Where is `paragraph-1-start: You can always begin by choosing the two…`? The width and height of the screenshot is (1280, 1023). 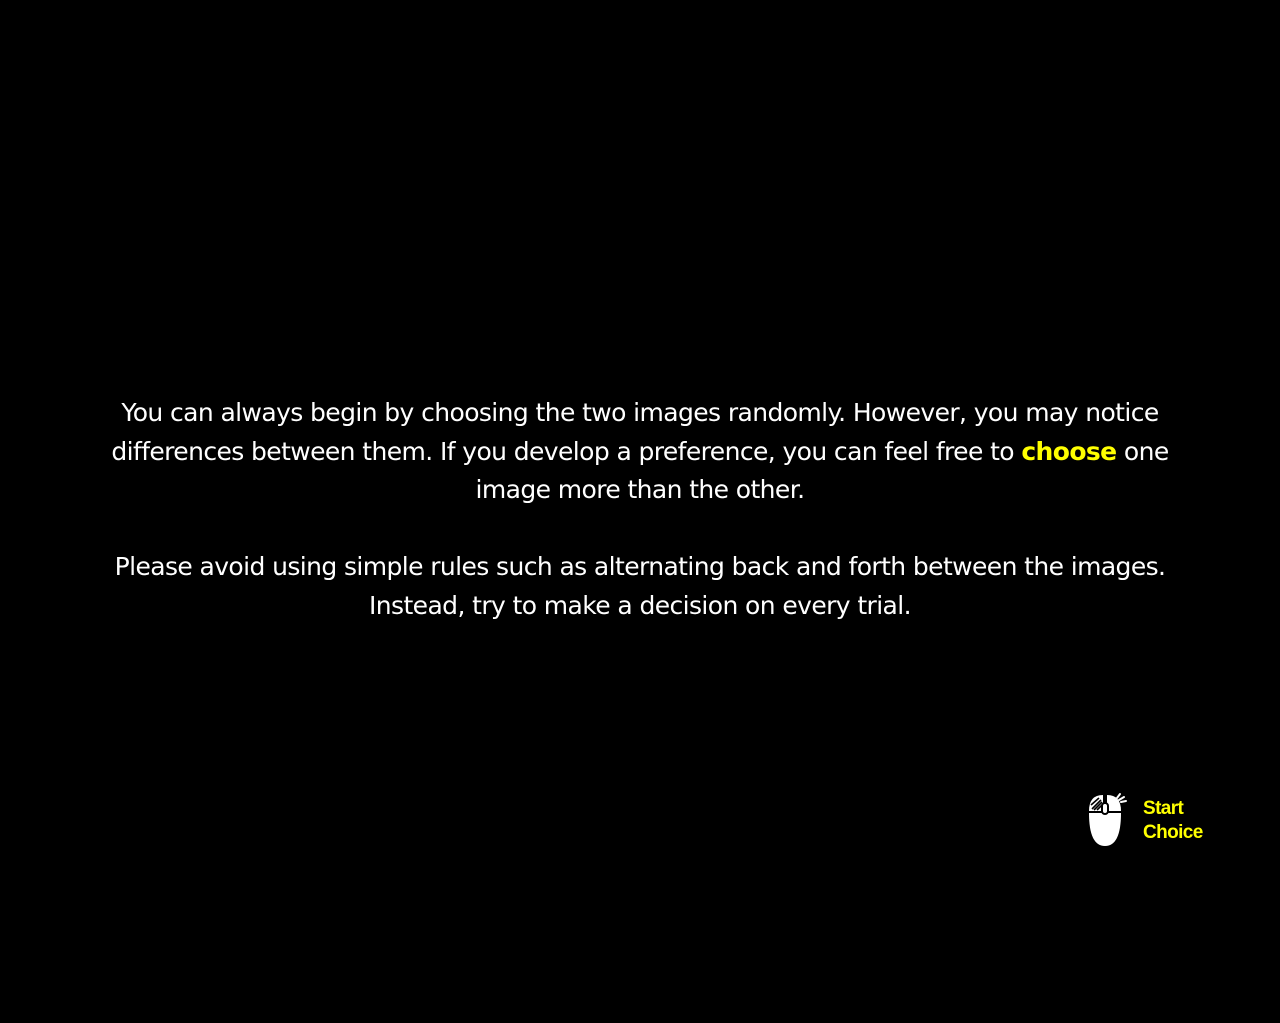 paragraph-1-start: You can always begin by choosing the two… is located at coordinates (635, 432).